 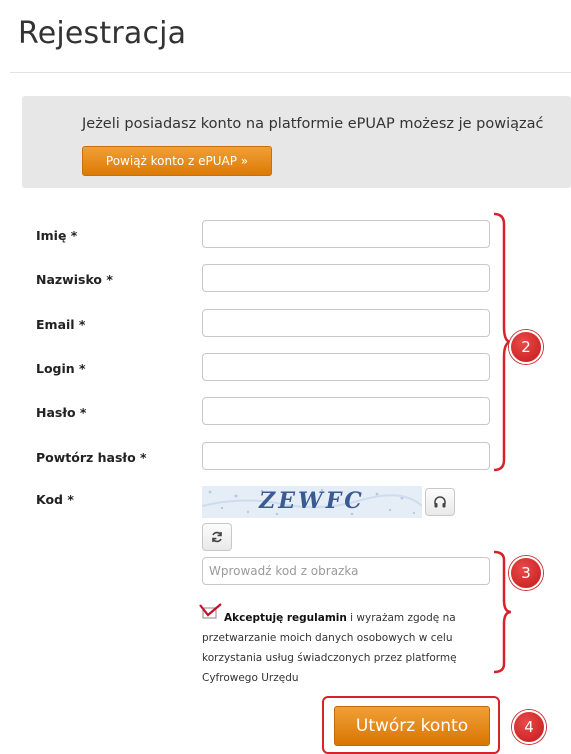 What do you see at coordinates (346, 323) in the screenshot?
I see `email-input` at bounding box center [346, 323].